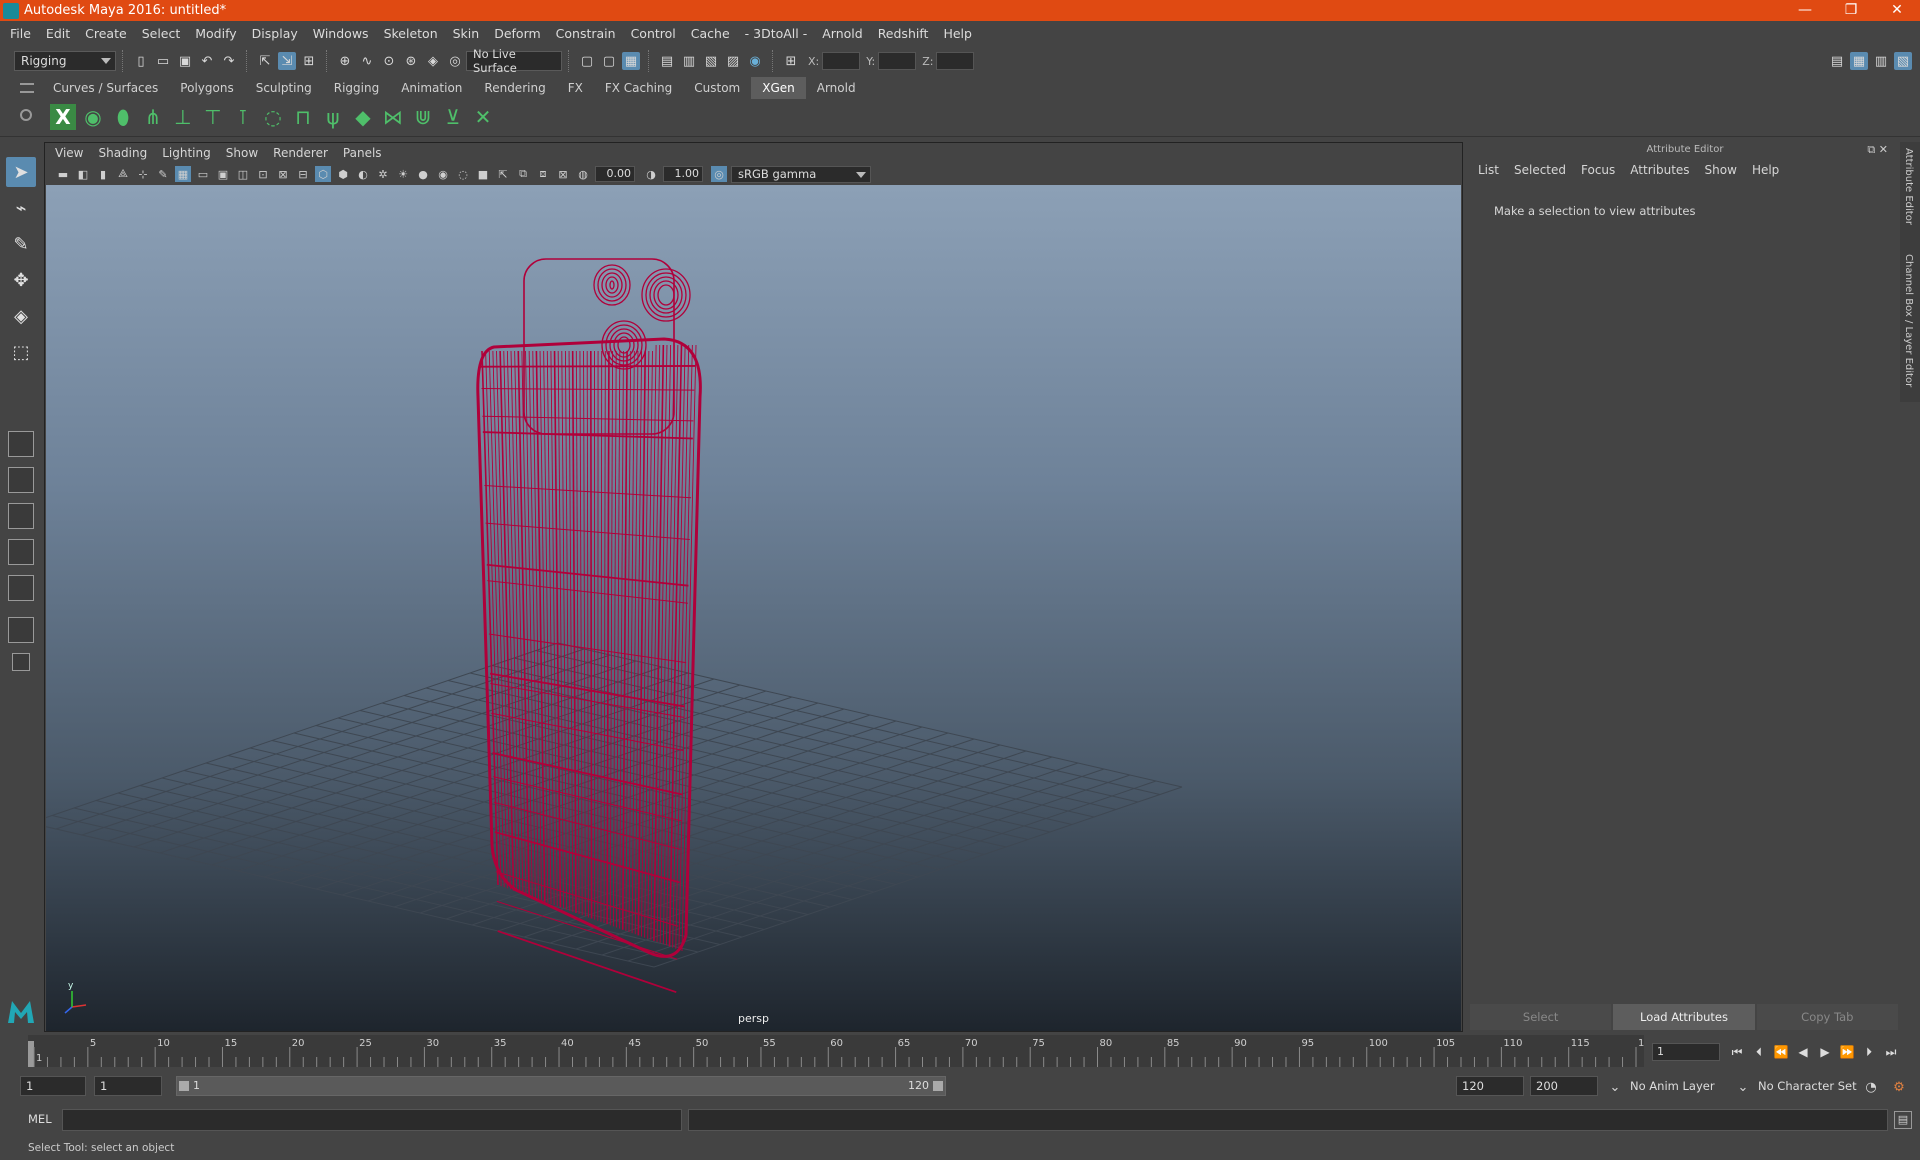 The image size is (1920, 1160). What do you see at coordinates (1540, 170) in the screenshot?
I see `ae-menu-selected: Selected` at bounding box center [1540, 170].